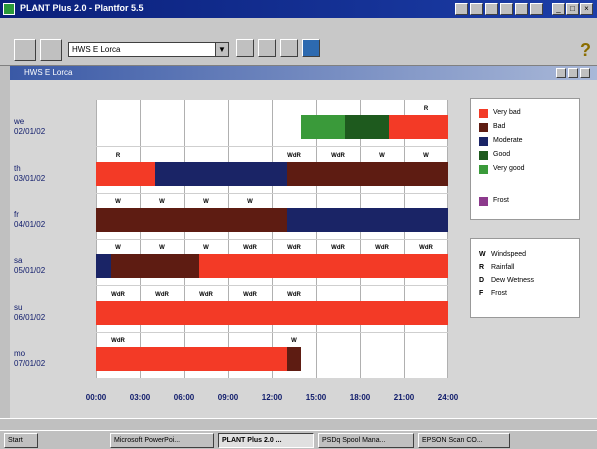 This screenshot has width=597, height=449. What do you see at coordinates (289, 48) in the screenshot?
I see `list-view-button` at bounding box center [289, 48].